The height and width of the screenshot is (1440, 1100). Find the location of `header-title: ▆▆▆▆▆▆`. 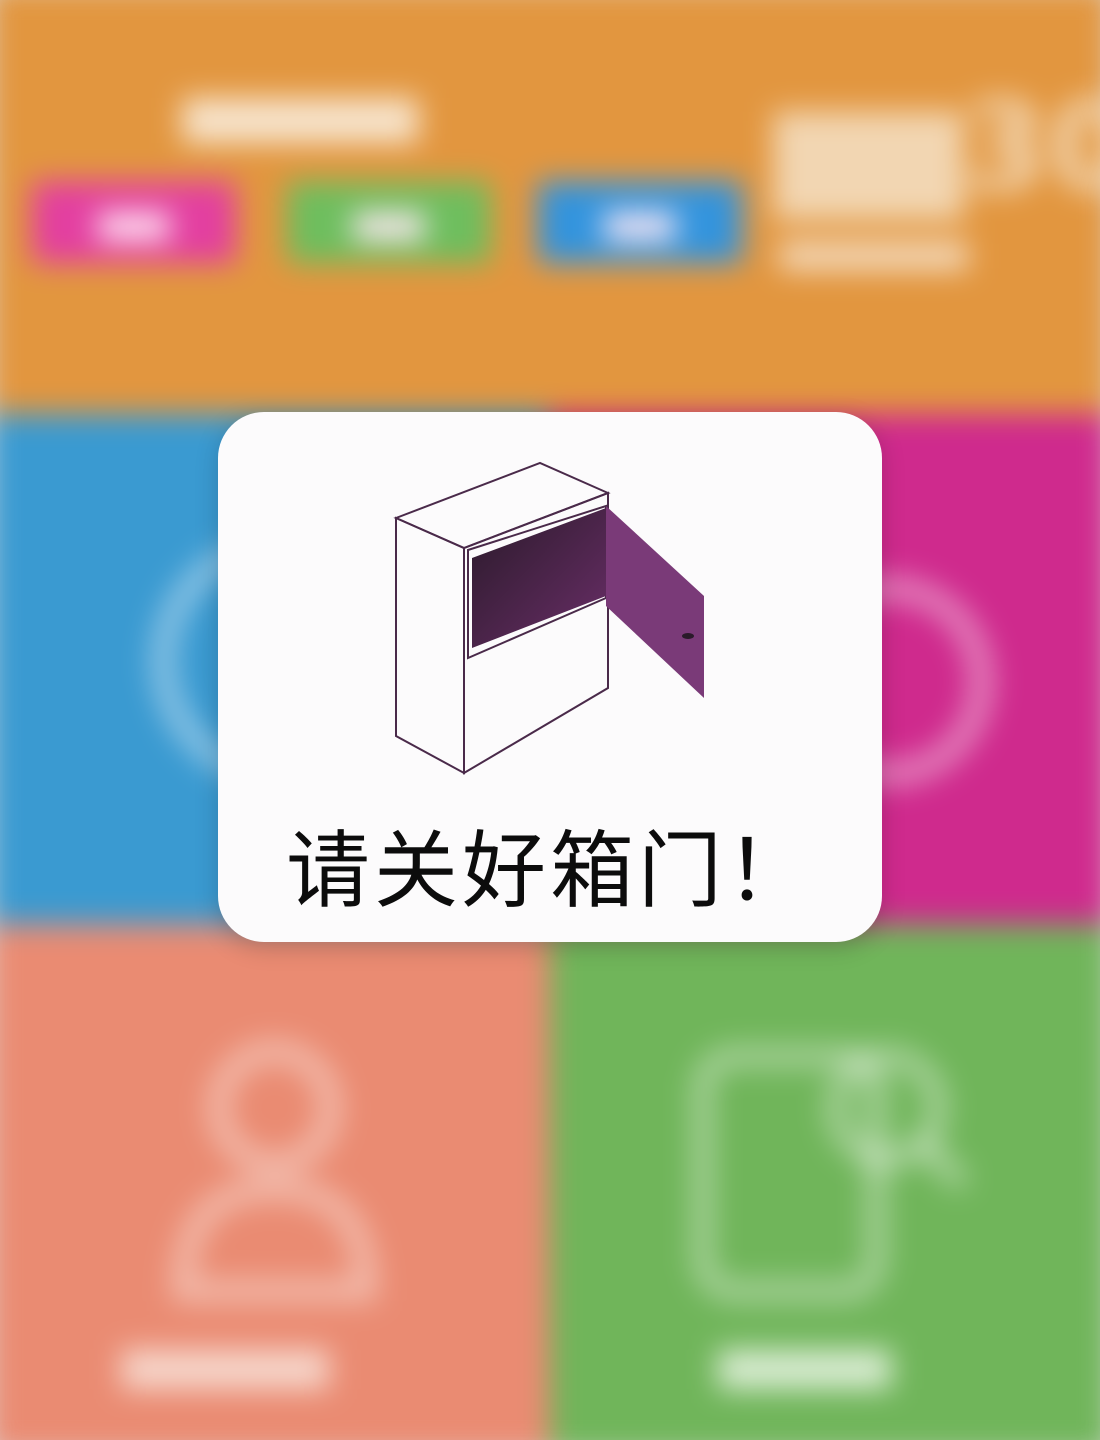

header-title: ▆▆▆▆▆▆ is located at coordinates (300, 113).